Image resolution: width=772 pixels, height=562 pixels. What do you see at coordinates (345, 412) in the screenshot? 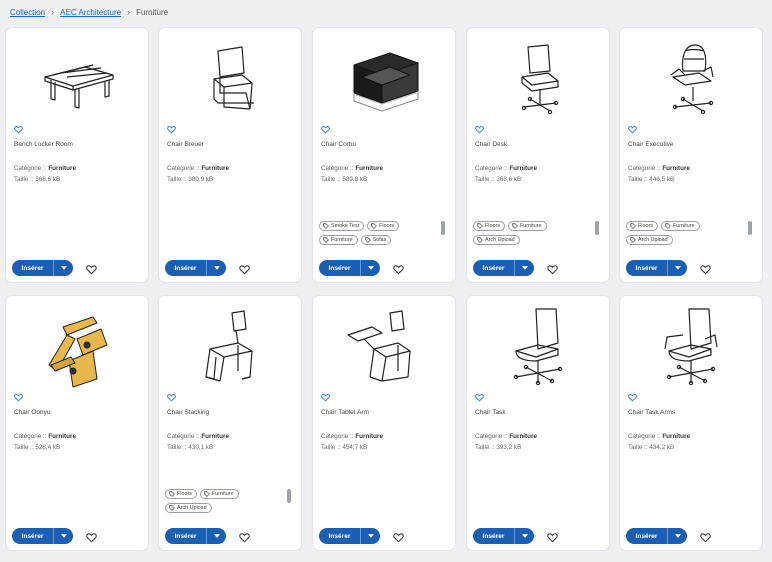
I see `asset-name: Chair Tablet Arm` at bounding box center [345, 412].